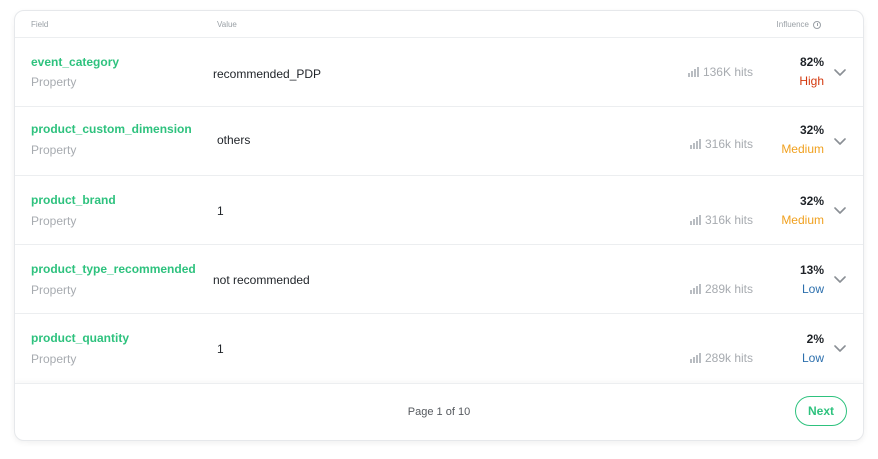 The image size is (878, 459). What do you see at coordinates (815, 339) in the screenshot?
I see `influence-percent: 2%` at bounding box center [815, 339].